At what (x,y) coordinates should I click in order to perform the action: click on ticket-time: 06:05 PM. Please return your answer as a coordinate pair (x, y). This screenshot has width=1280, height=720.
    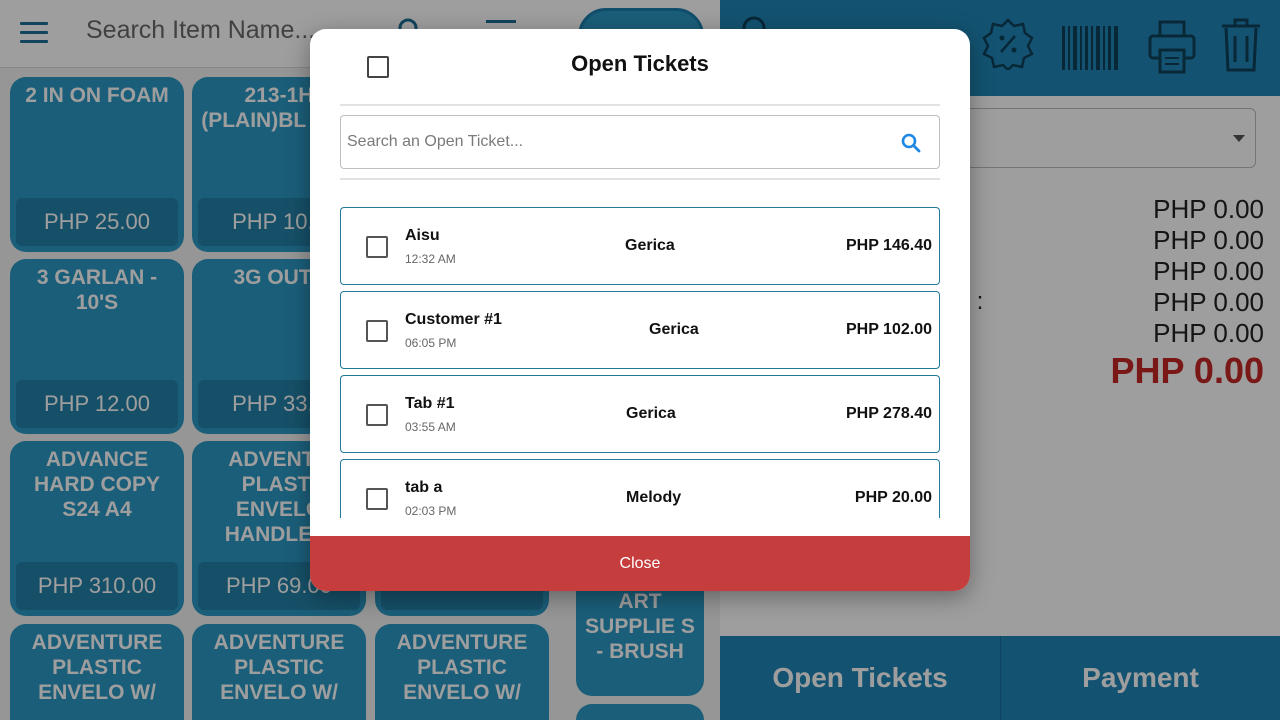
    Looking at the image, I should click on (431, 343).